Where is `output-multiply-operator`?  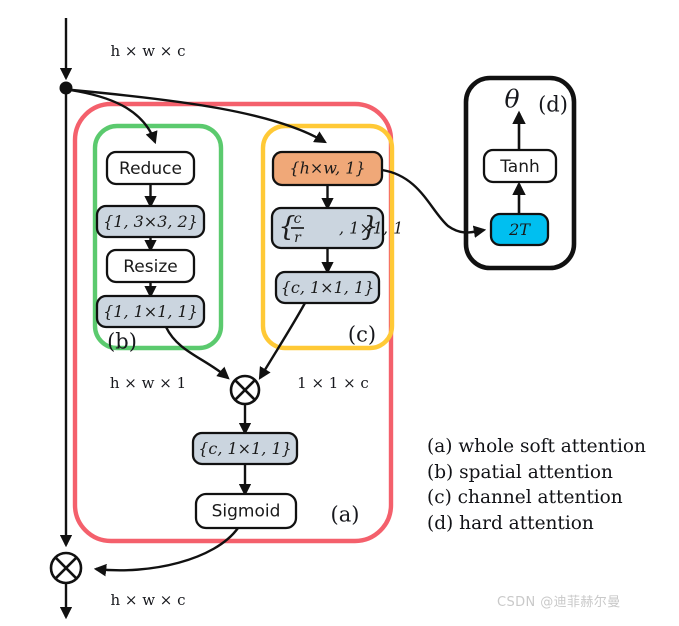
output-multiply-operator is located at coordinates (66, 568).